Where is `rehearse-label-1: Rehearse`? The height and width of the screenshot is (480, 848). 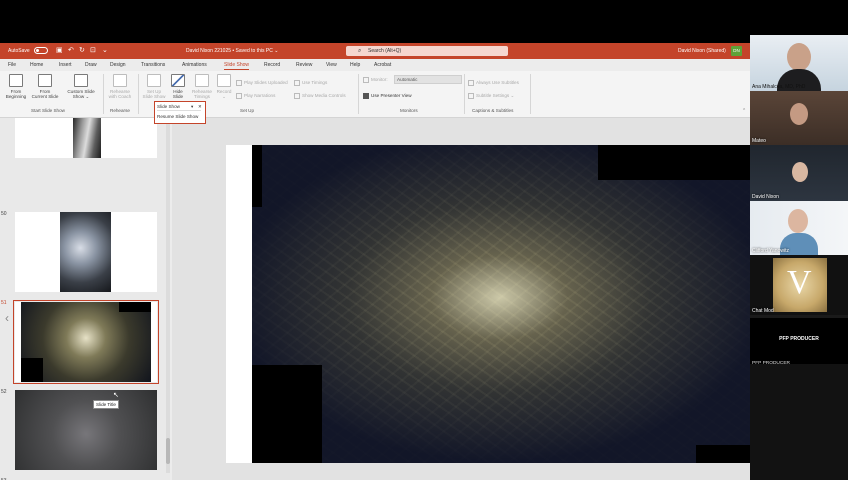
rehearse-label-1: Rehearse is located at coordinates (120, 91).